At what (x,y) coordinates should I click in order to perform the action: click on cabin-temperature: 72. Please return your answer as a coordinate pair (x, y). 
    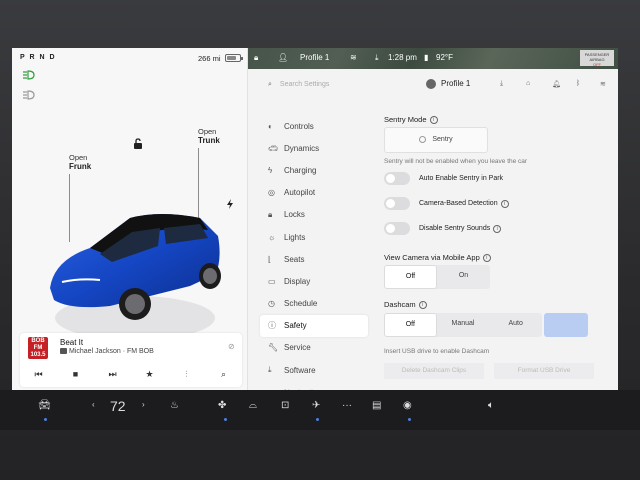
    Looking at the image, I should click on (118, 406).